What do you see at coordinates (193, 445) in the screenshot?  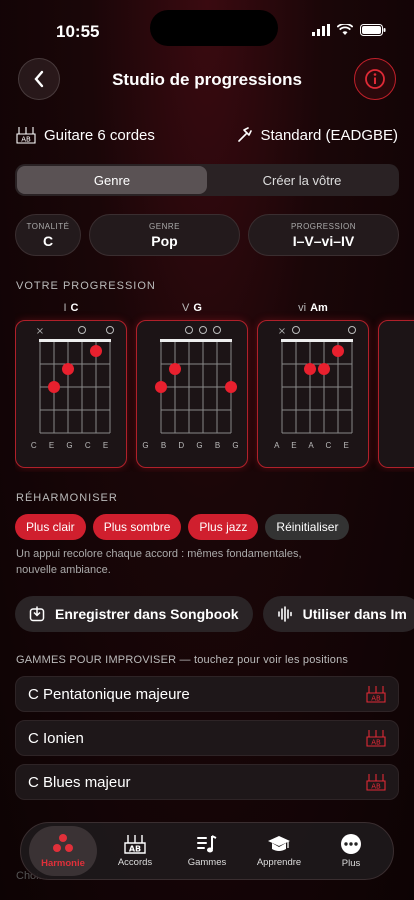 I see `chord-notes: G B D G B G` at bounding box center [193, 445].